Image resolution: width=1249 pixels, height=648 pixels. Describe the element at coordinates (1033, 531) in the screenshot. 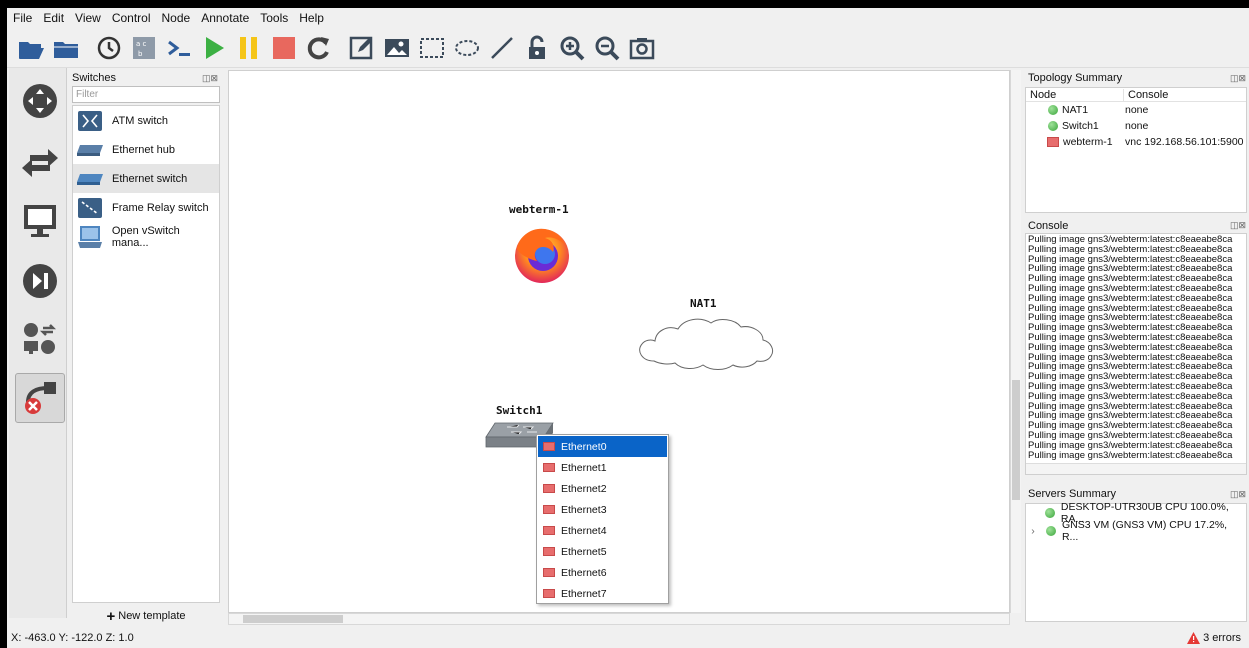

I see `expand-chevron-icon: ›` at that location.